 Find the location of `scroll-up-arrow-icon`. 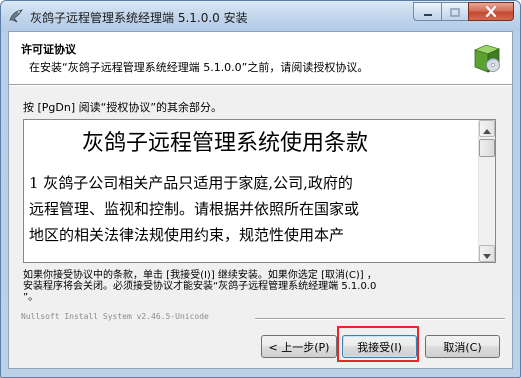

scroll-up-arrow-icon is located at coordinates (487, 129).